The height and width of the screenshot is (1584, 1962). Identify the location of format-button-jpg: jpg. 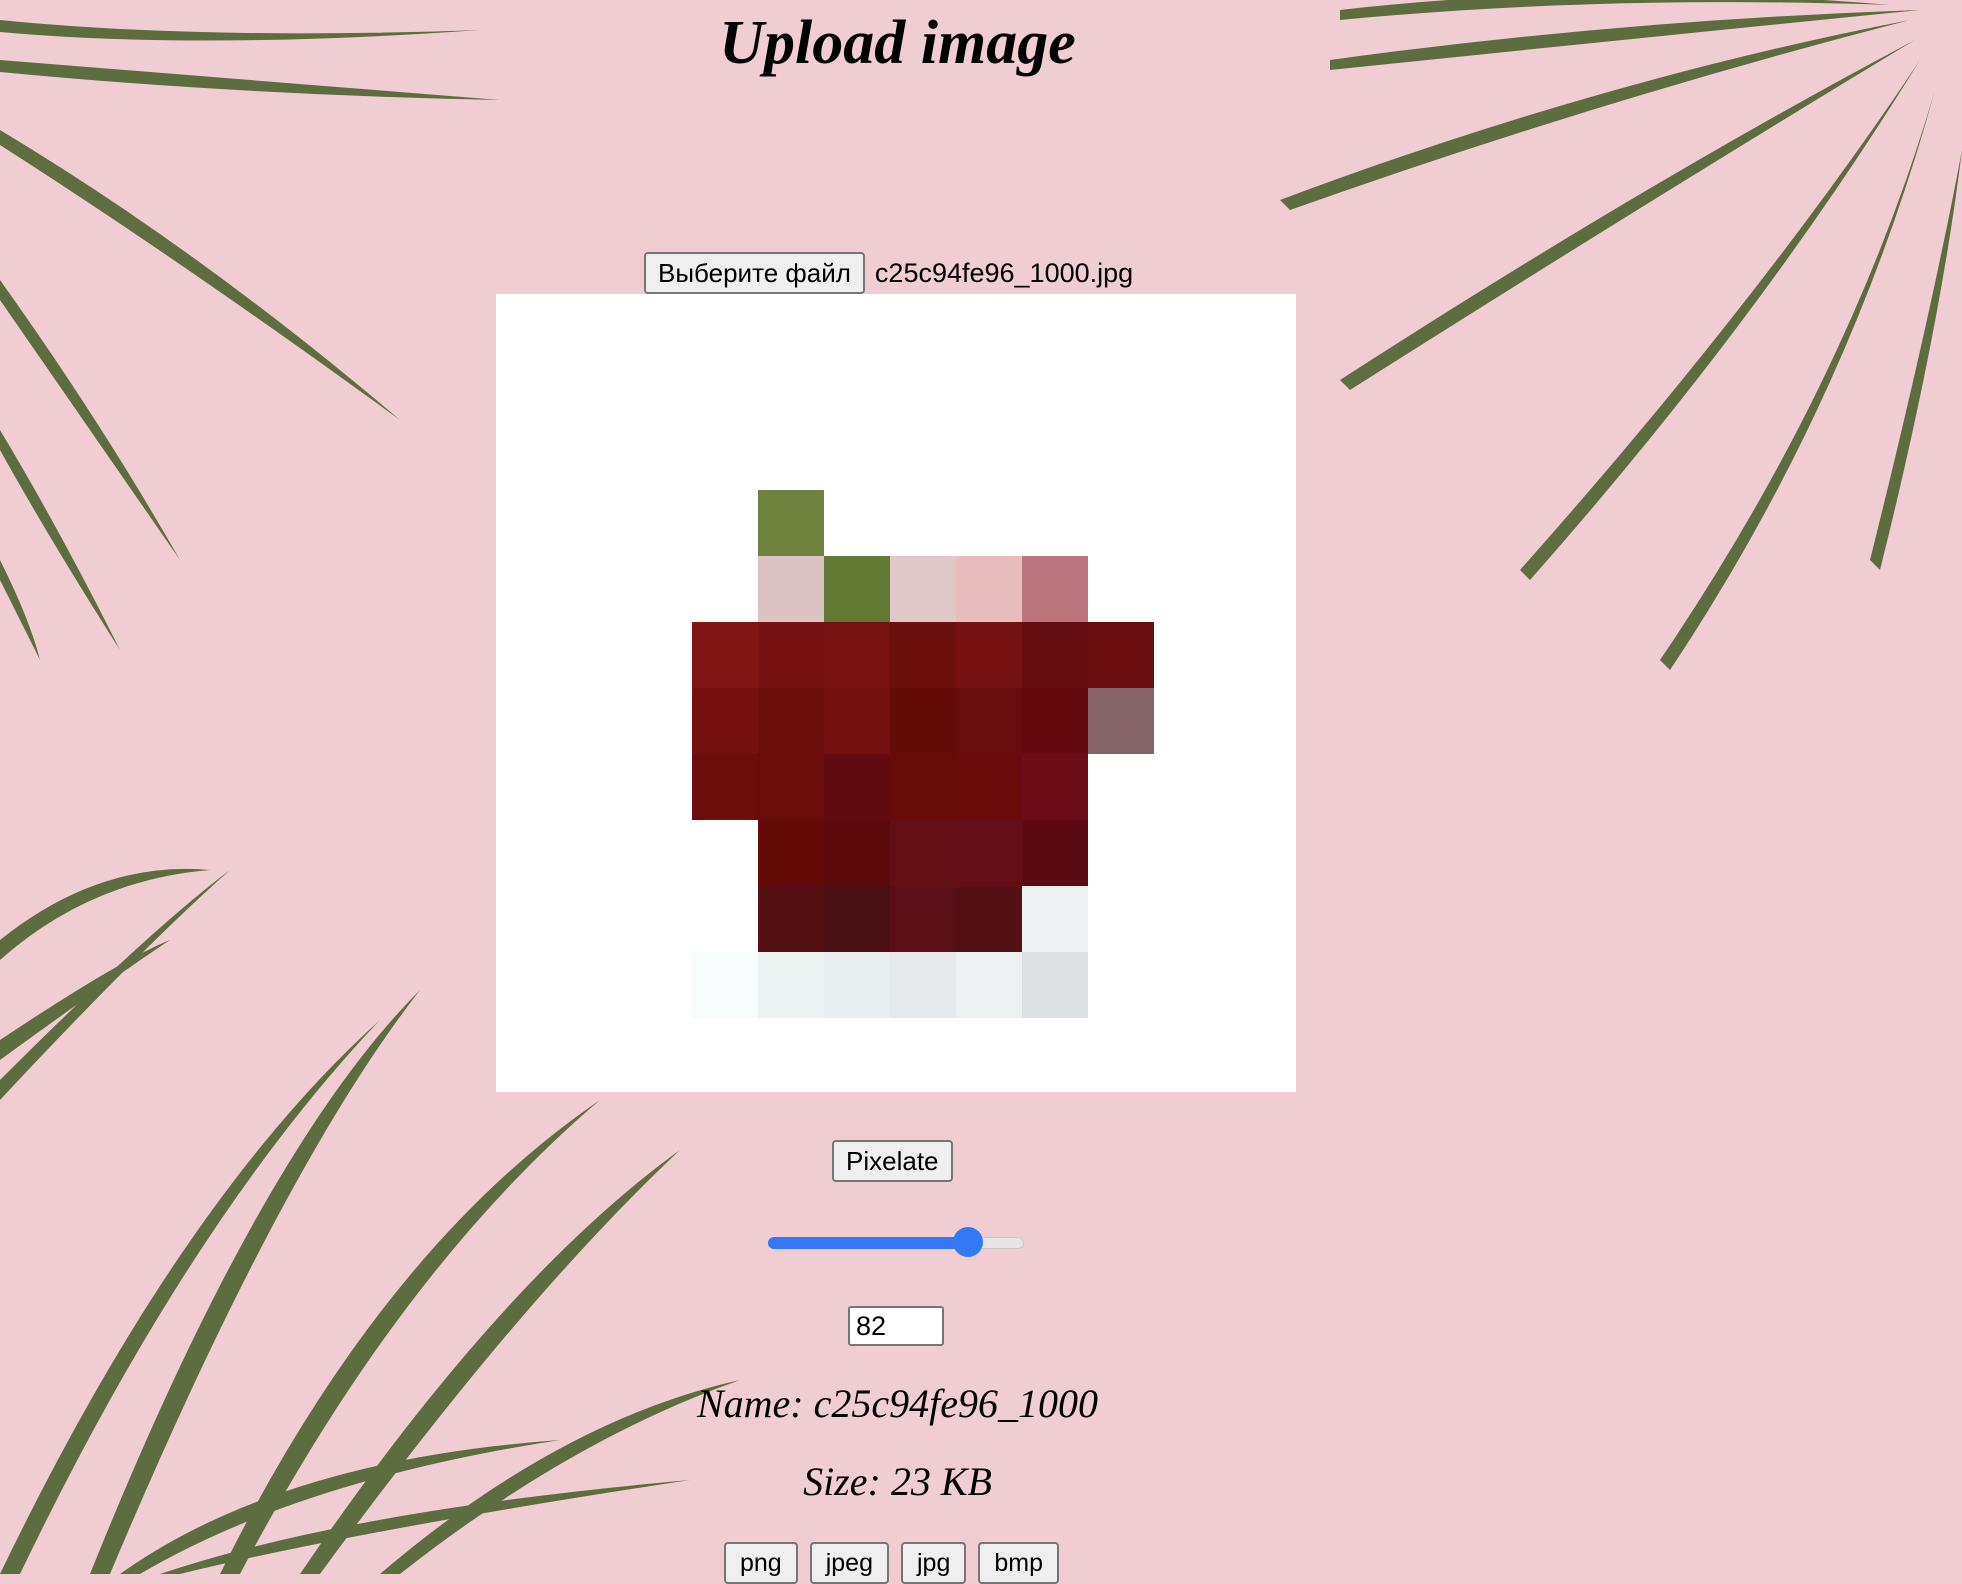
(933, 1563).